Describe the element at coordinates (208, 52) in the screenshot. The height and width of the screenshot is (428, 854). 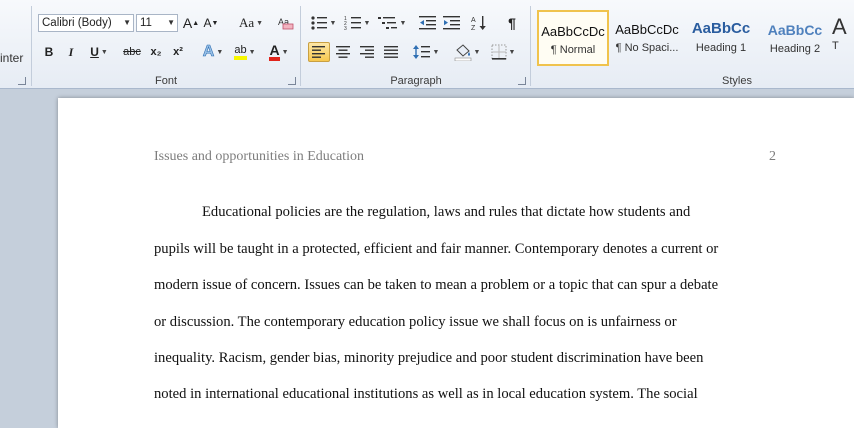
I see `text-effects-icon: A` at that location.